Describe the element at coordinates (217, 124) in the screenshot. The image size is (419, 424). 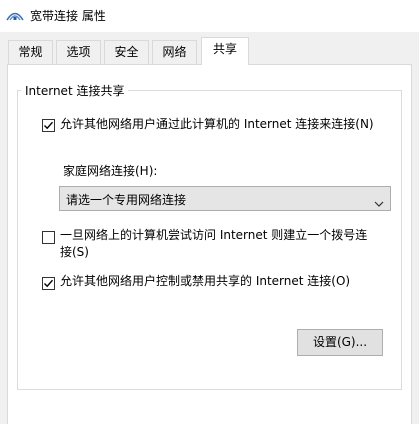
I see `allow-share-label: 允许其他网络用户通过此计算机的 Internet 连接来连接(N)` at that location.